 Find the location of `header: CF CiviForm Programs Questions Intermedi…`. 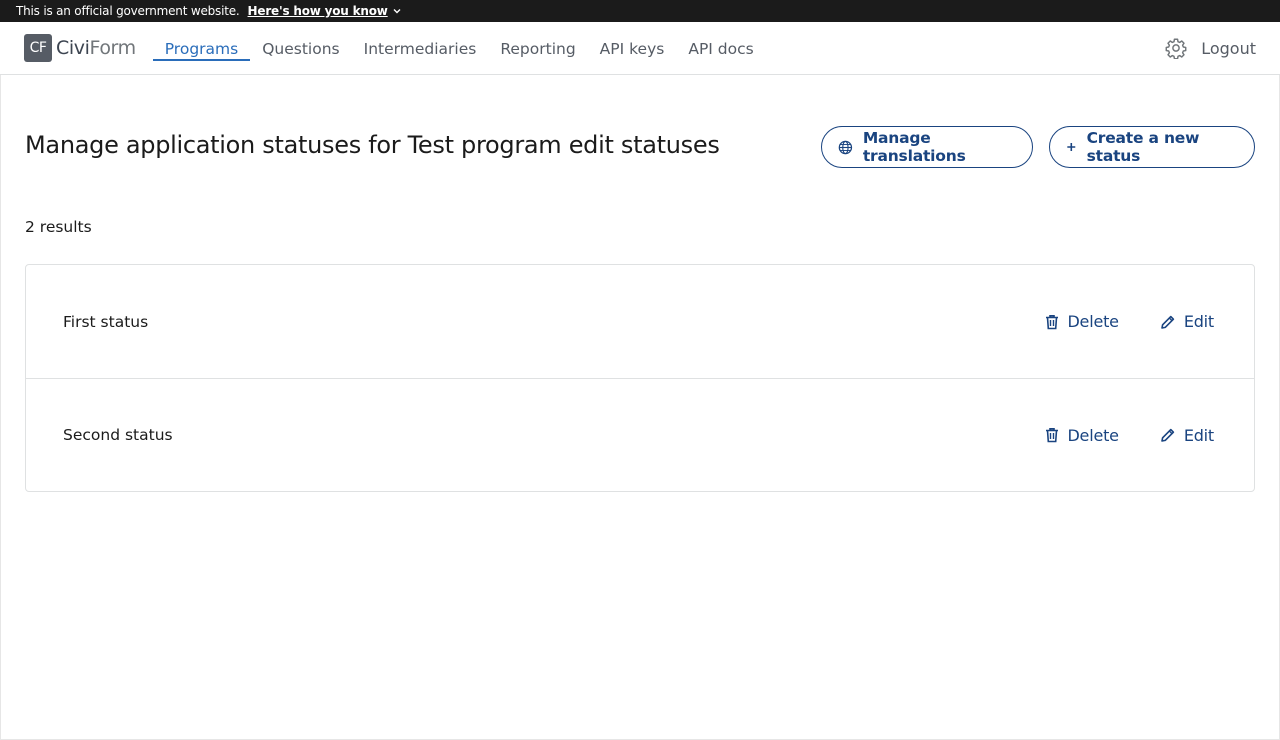

header: CF CiviForm Programs Questions Intermedi… is located at coordinates (640, 48).